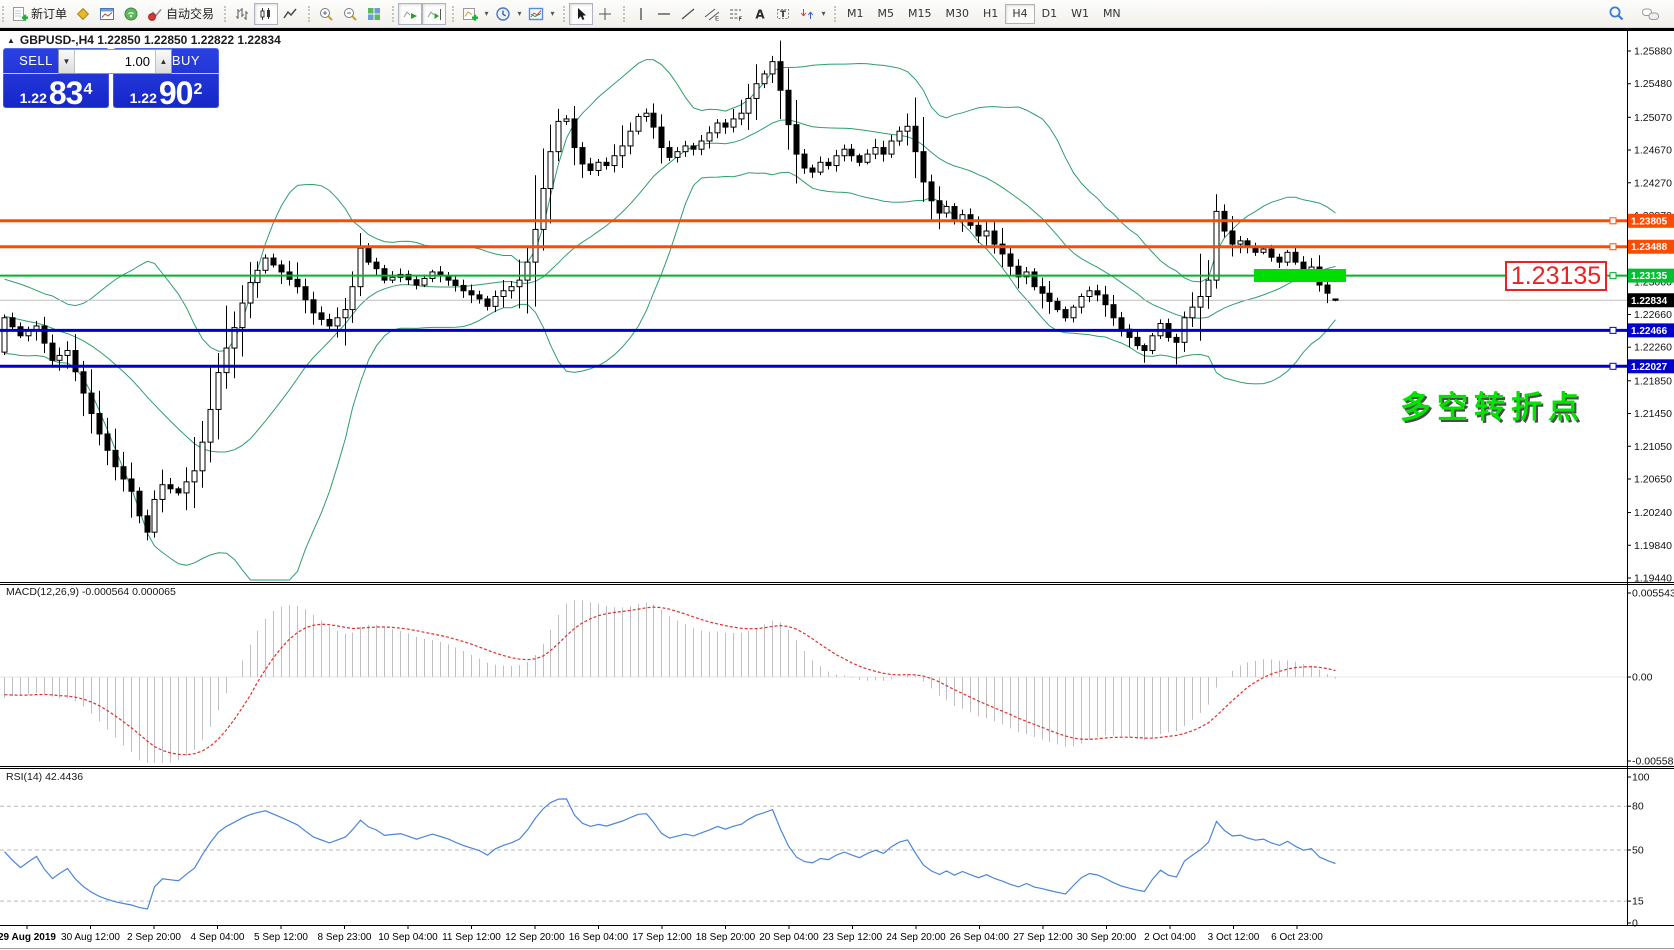 Image resolution: width=1674 pixels, height=950 pixels. Describe the element at coordinates (486, 13) in the screenshot. I see `indicators-dropdown-caret: ▾` at that location.